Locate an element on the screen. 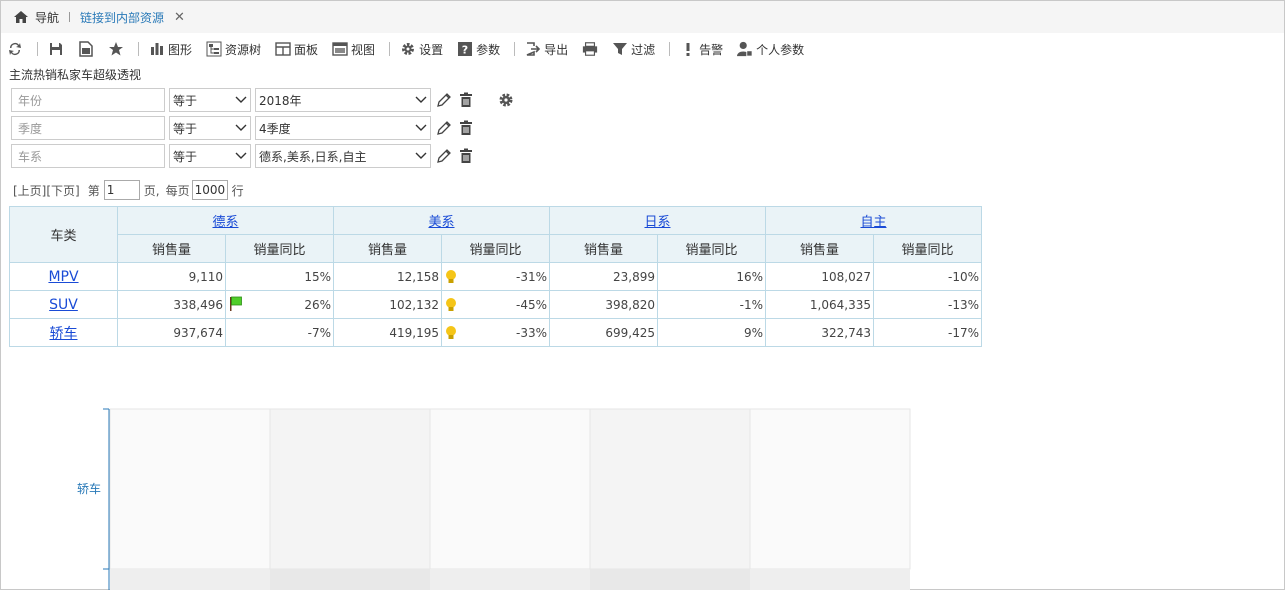 The image size is (1285, 590). filter-field-input: 年份 is located at coordinates (88, 100).